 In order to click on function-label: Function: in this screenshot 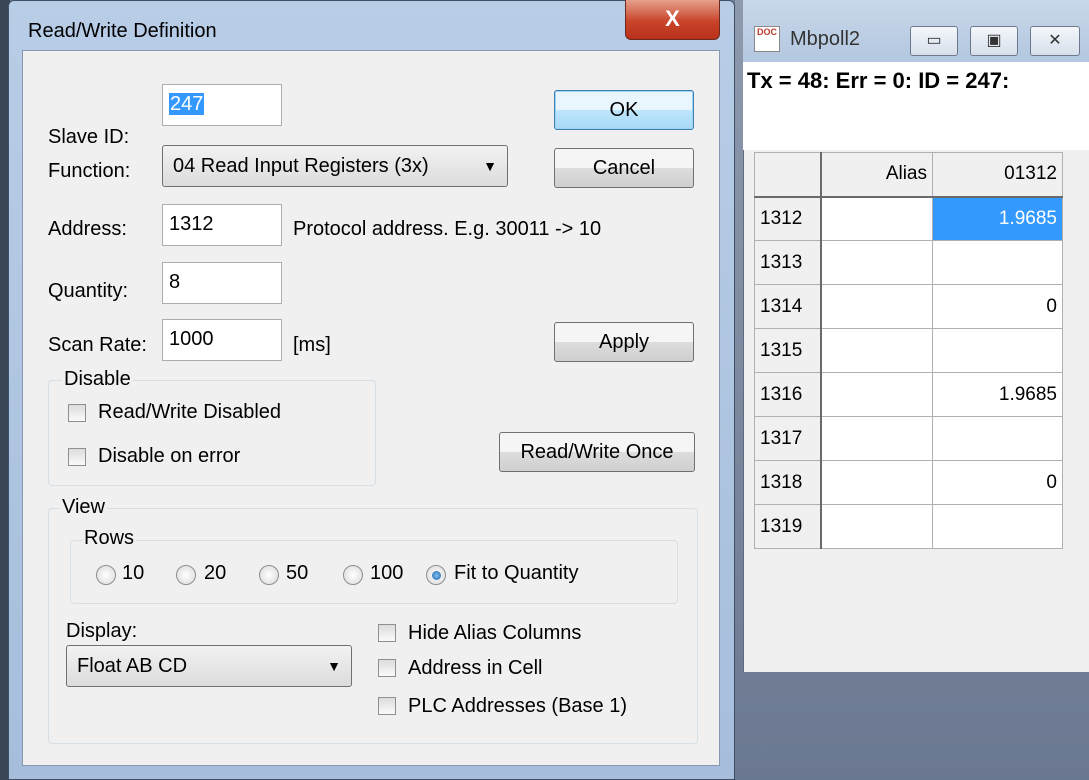, I will do `click(89, 171)`.